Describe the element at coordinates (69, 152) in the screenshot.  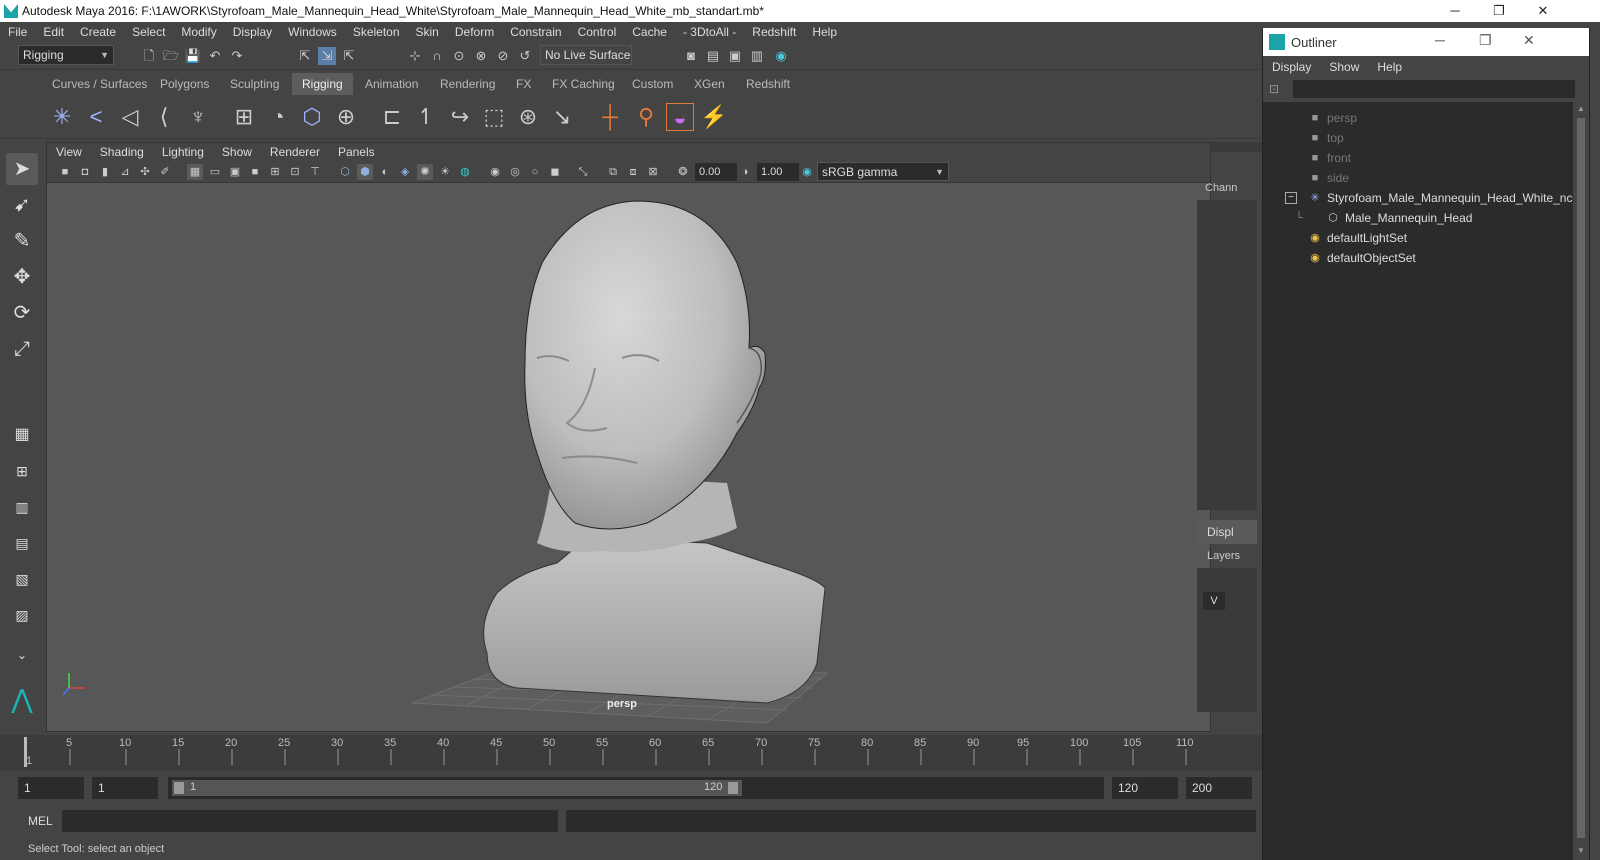
I see `viewport-menu-view: View` at that location.